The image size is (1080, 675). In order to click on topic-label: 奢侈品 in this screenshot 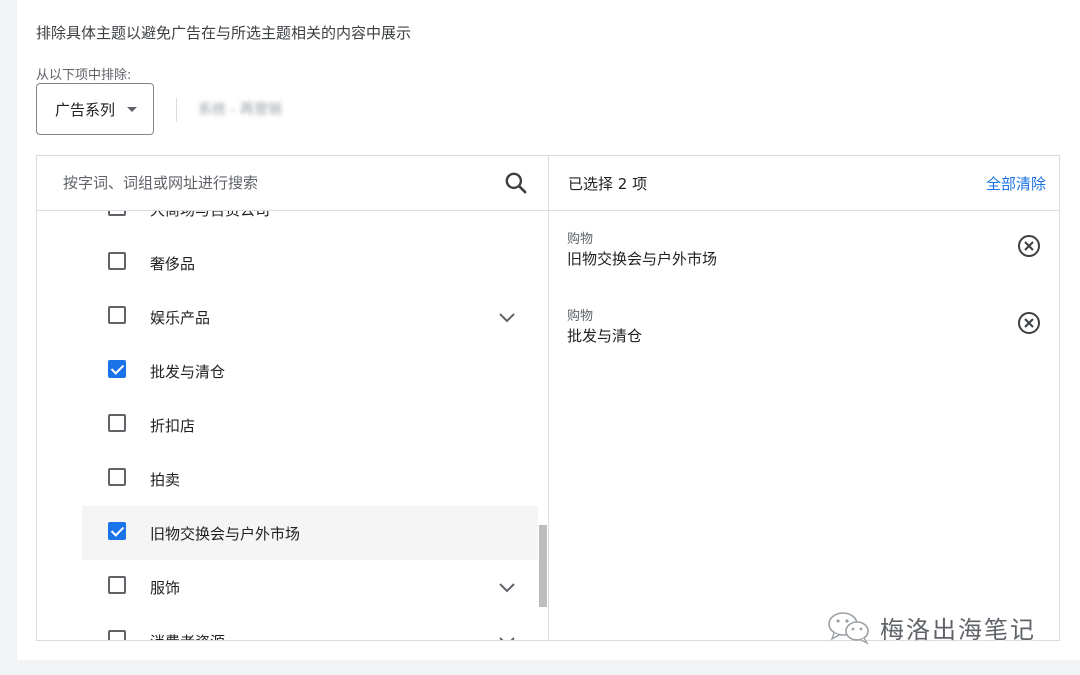, I will do `click(173, 264)`.